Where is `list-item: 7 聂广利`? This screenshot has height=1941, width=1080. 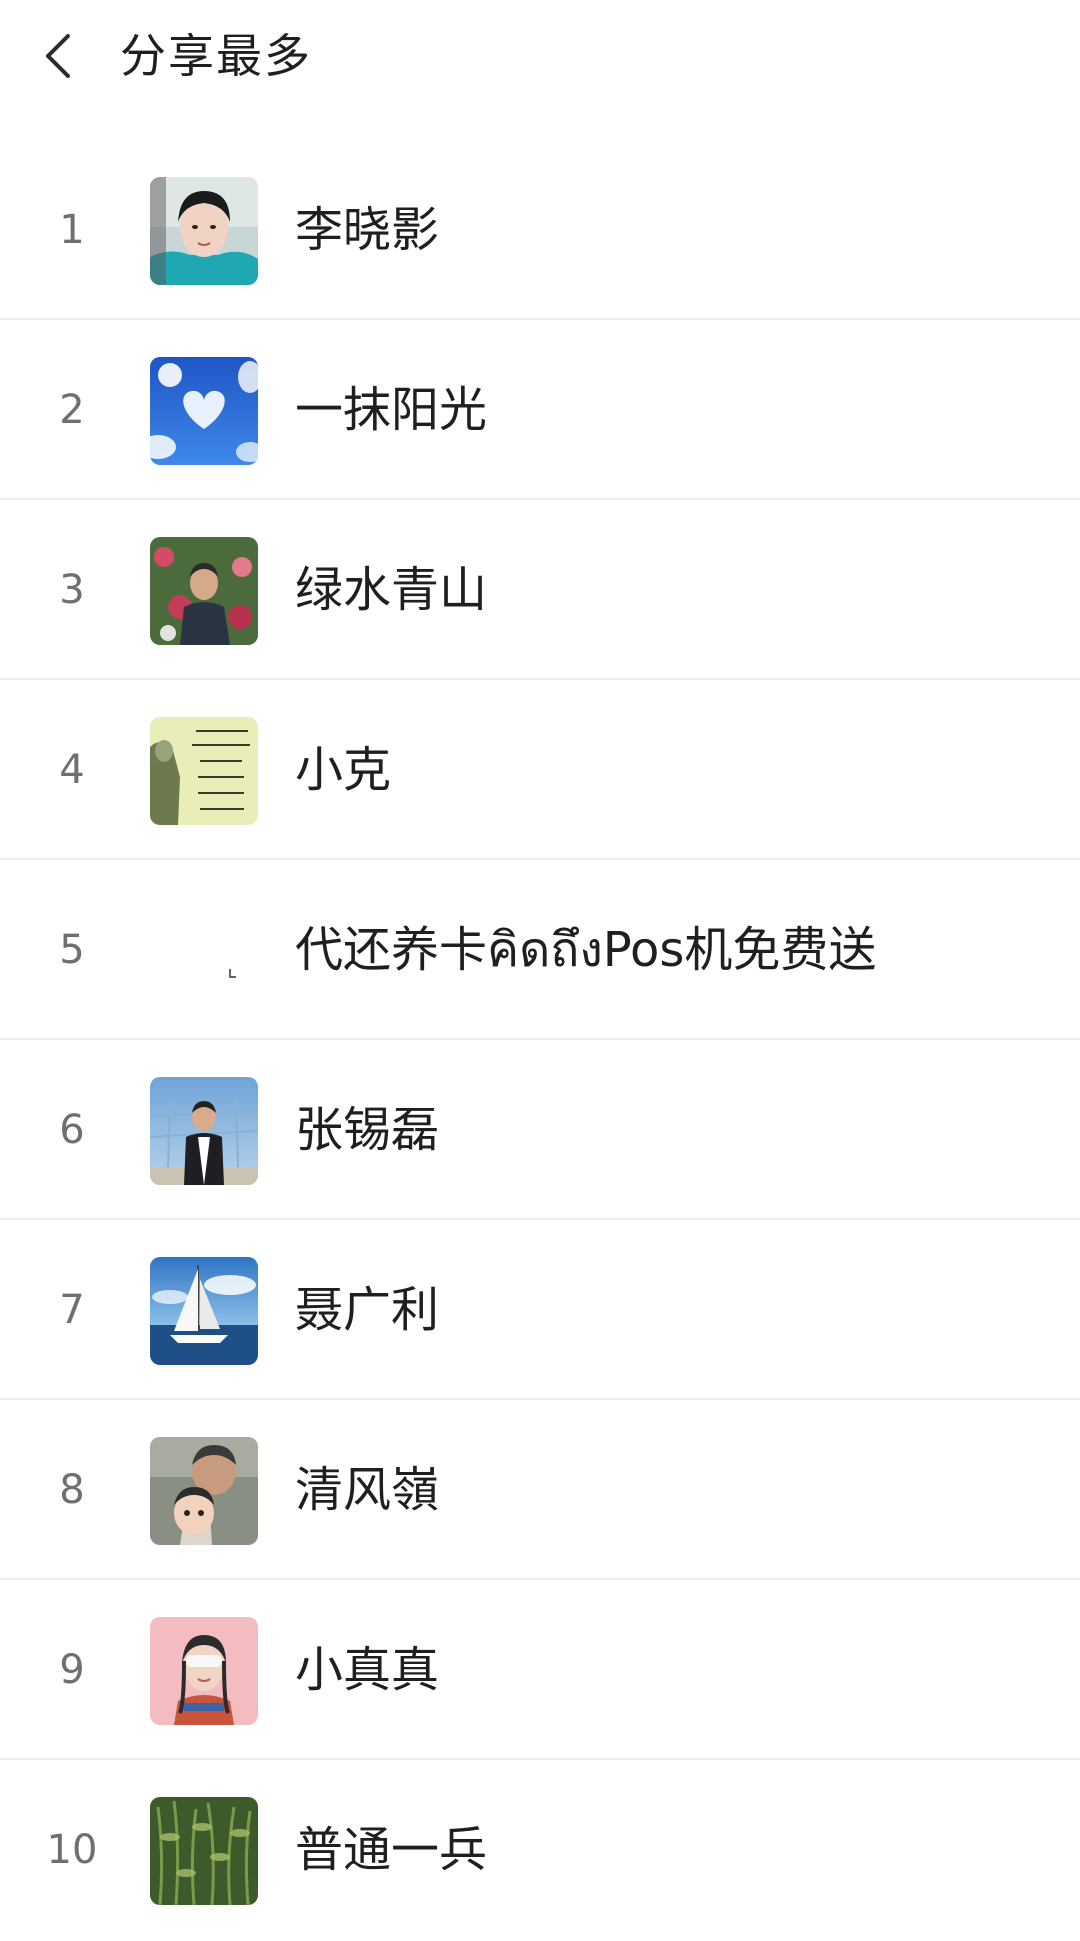
list-item: 7 聂广利 is located at coordinates (540, 1310).